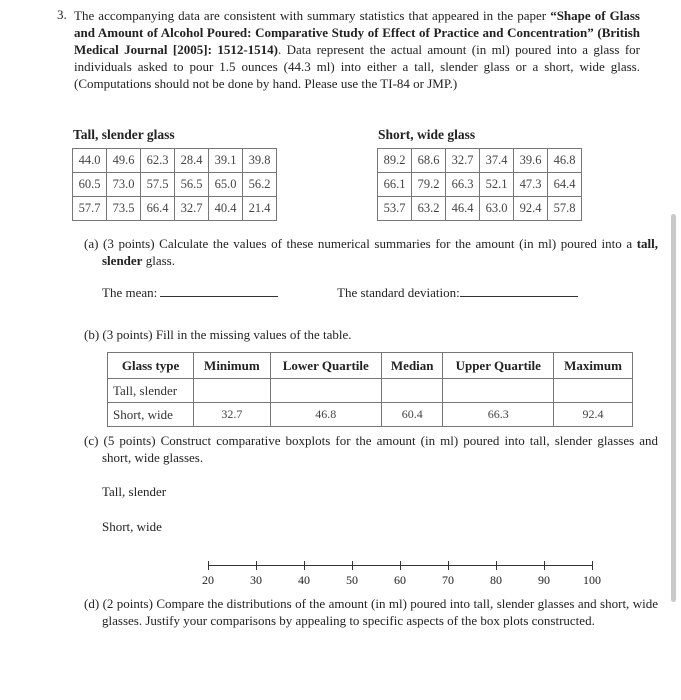 This screenshot has height=700, width=681. I want to click on data-cell: 53.7, so click(394, 208).